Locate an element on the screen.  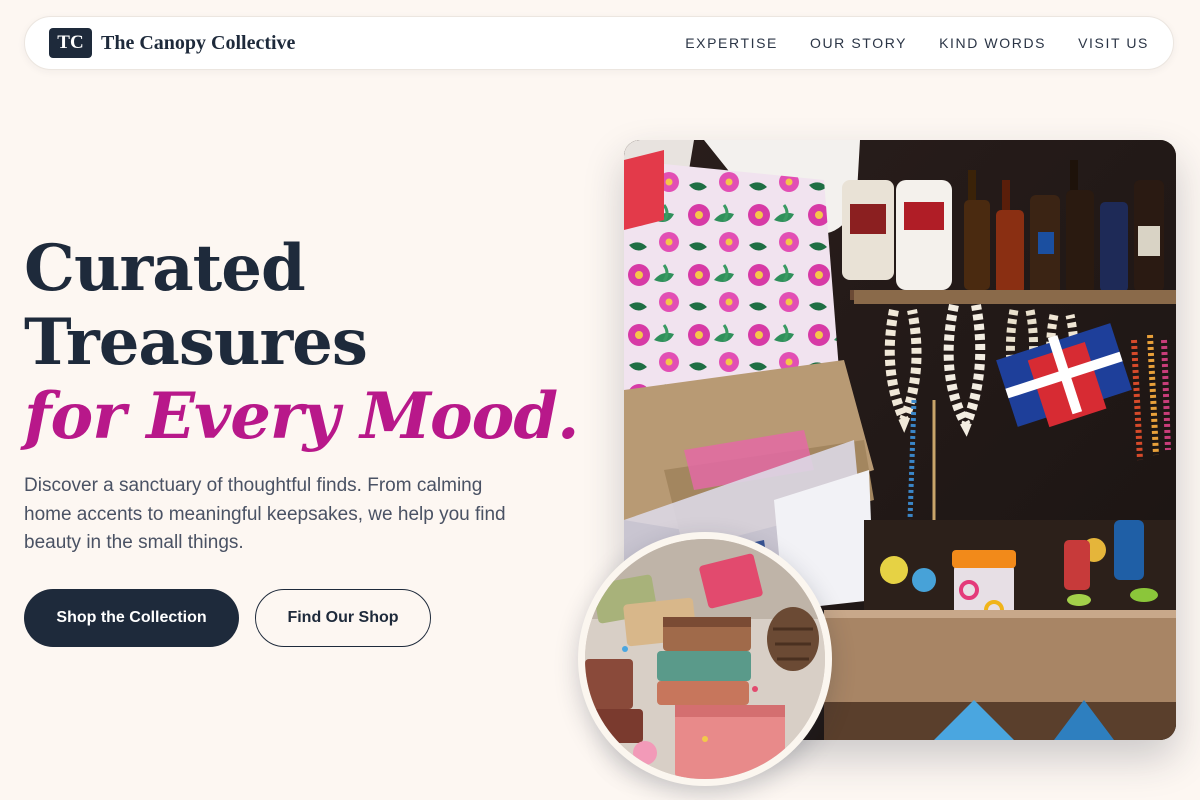
nav-link-expertise: EXPERTISE is located at coordinates (731, 43).